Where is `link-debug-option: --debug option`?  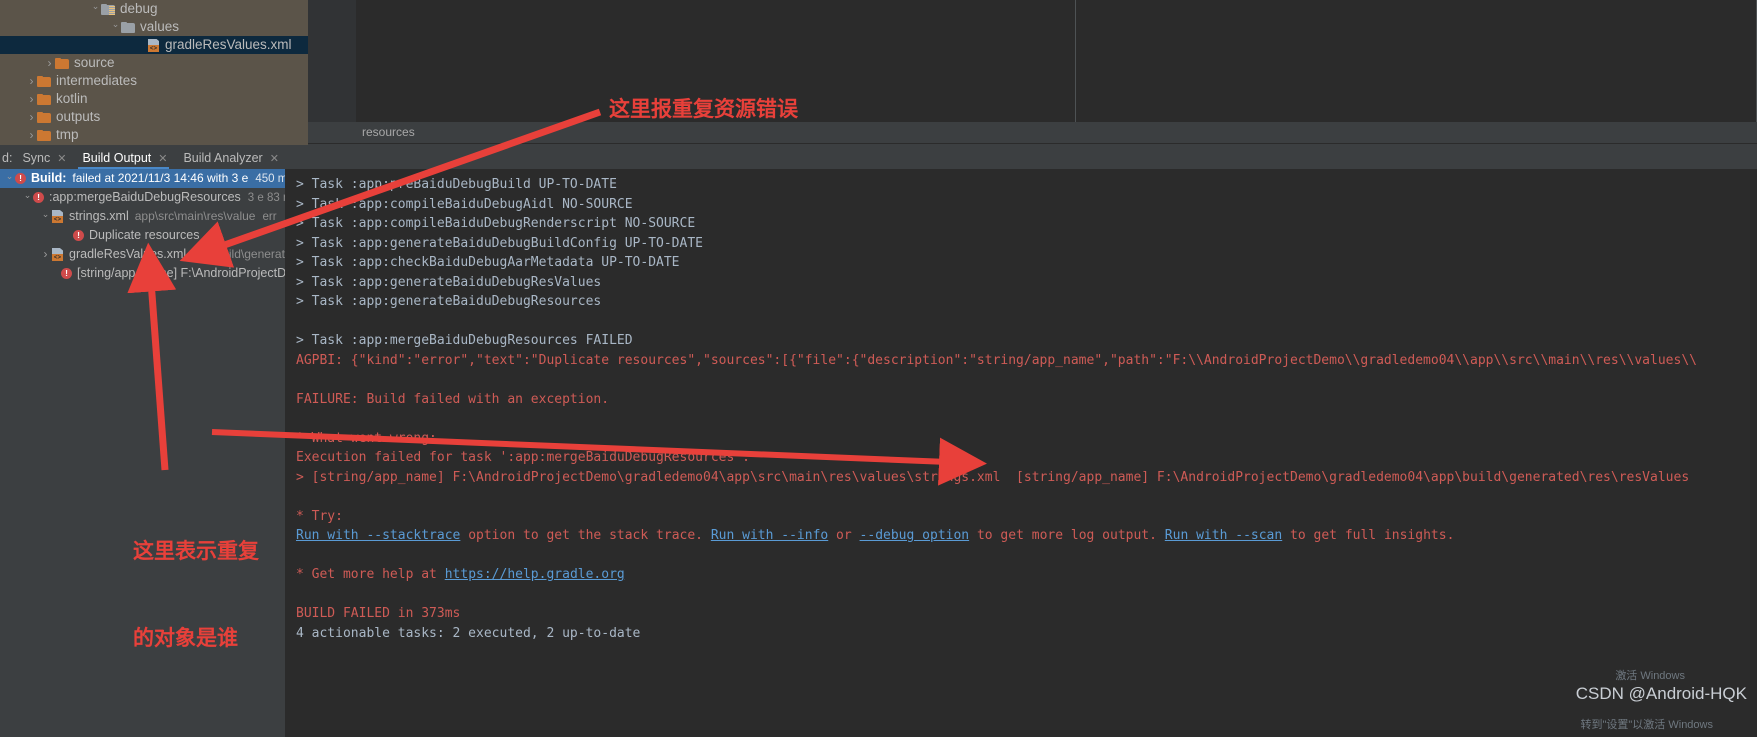
link-debug-option: --debug option is located at coordinates (915, 535).